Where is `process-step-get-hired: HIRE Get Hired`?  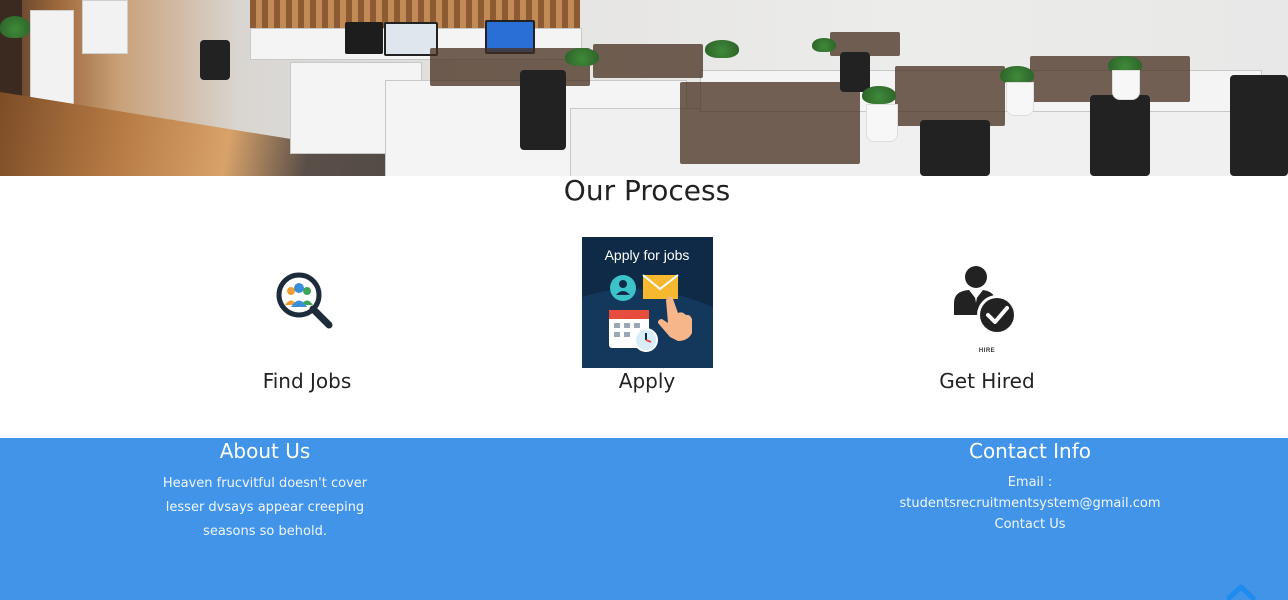
process-step-get-hired: HIRE Get Hired is located at coordinates (987, 315).